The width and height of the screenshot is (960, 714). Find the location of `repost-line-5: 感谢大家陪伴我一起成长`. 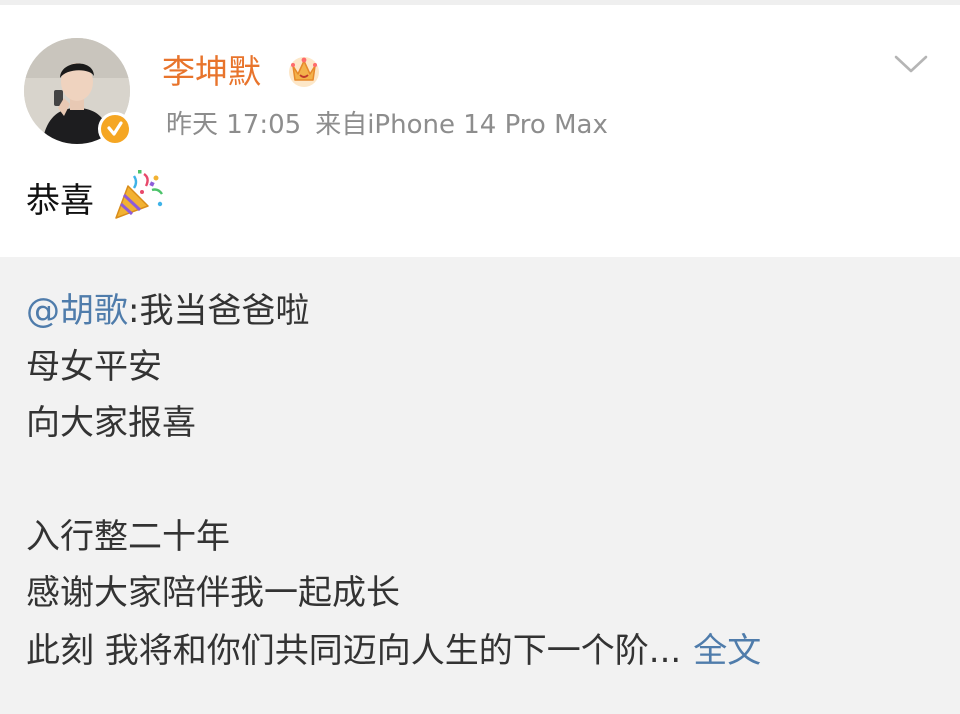

repost-line-5: 感谢大家陪伴我一起成长 is located at coordinates (213, 593).